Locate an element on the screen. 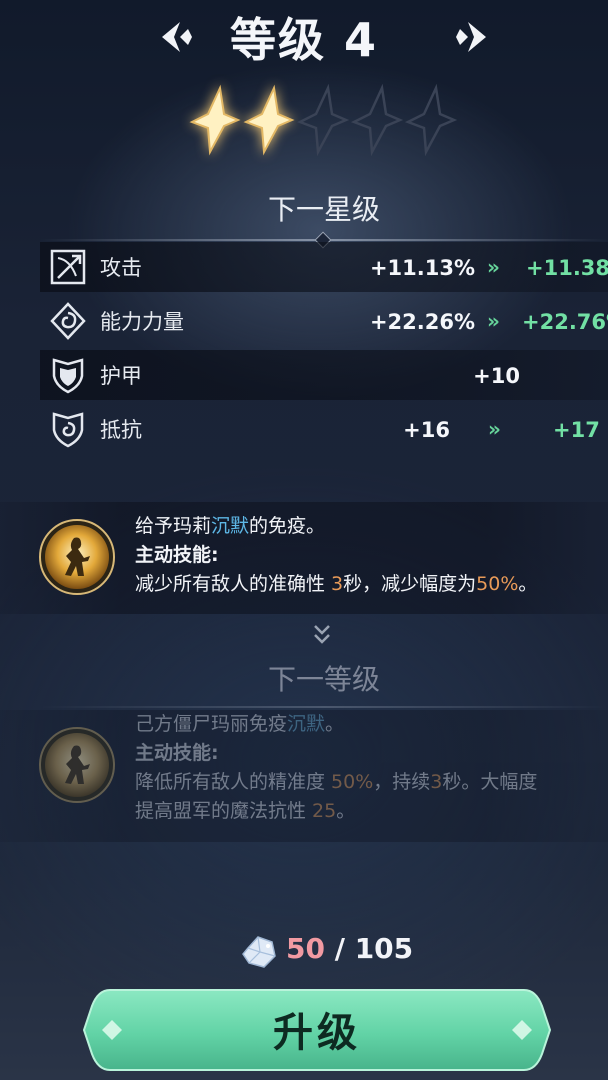  upgrade-cost: 50 / 105 is located at coordinates (304, 952).